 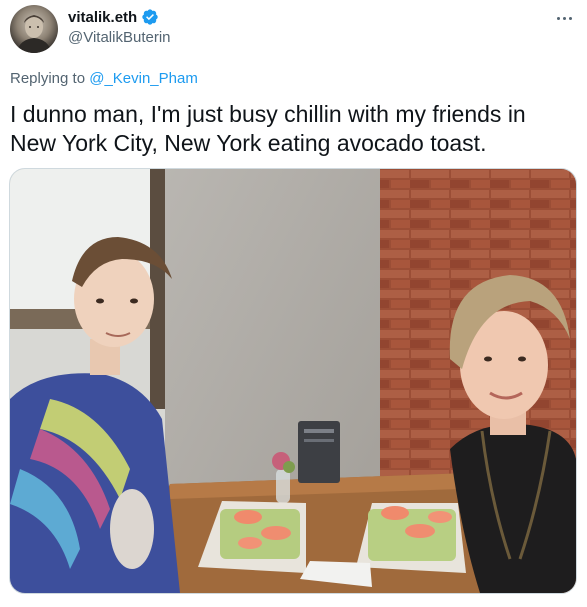 I want to click on avatar, so click(x=34, y=29).